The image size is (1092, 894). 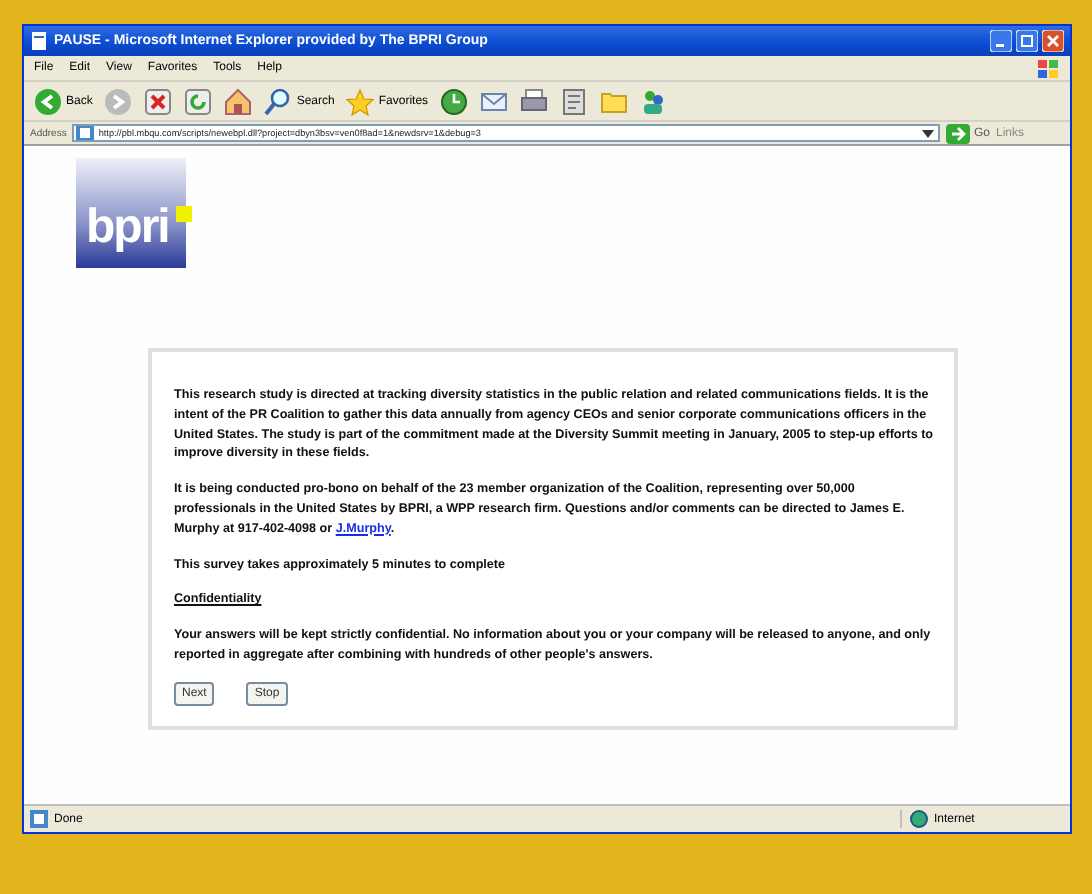 I want to click on history-button, so click(x=454, y=101).